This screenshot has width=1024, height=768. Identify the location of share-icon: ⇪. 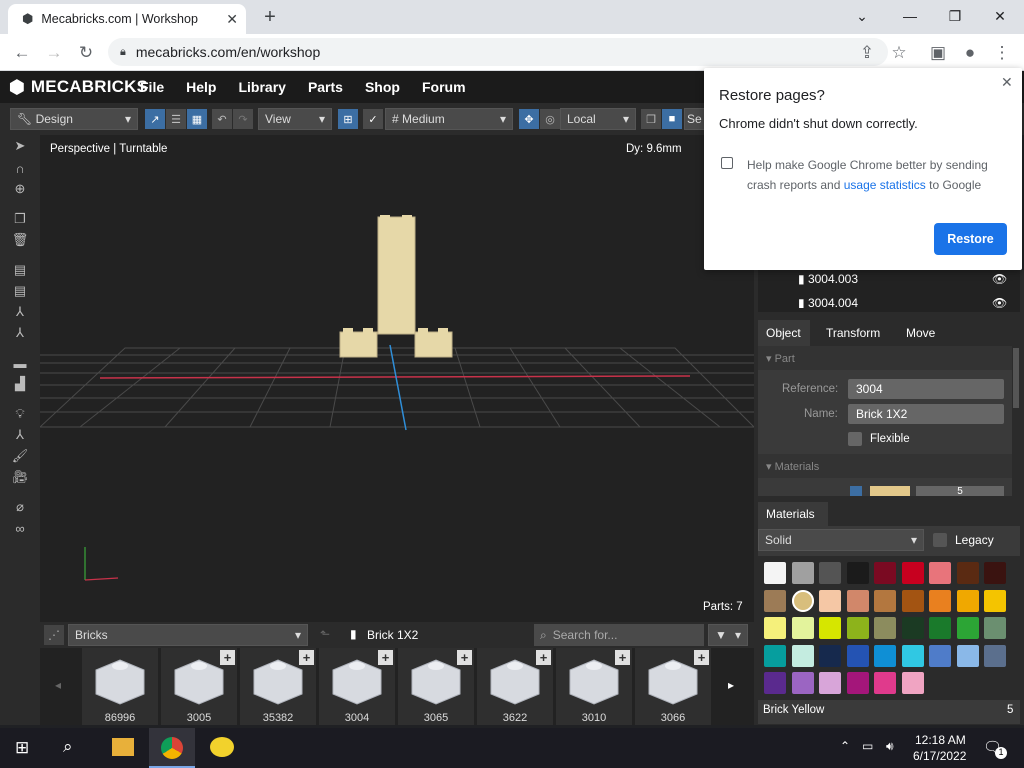
(867, 53).